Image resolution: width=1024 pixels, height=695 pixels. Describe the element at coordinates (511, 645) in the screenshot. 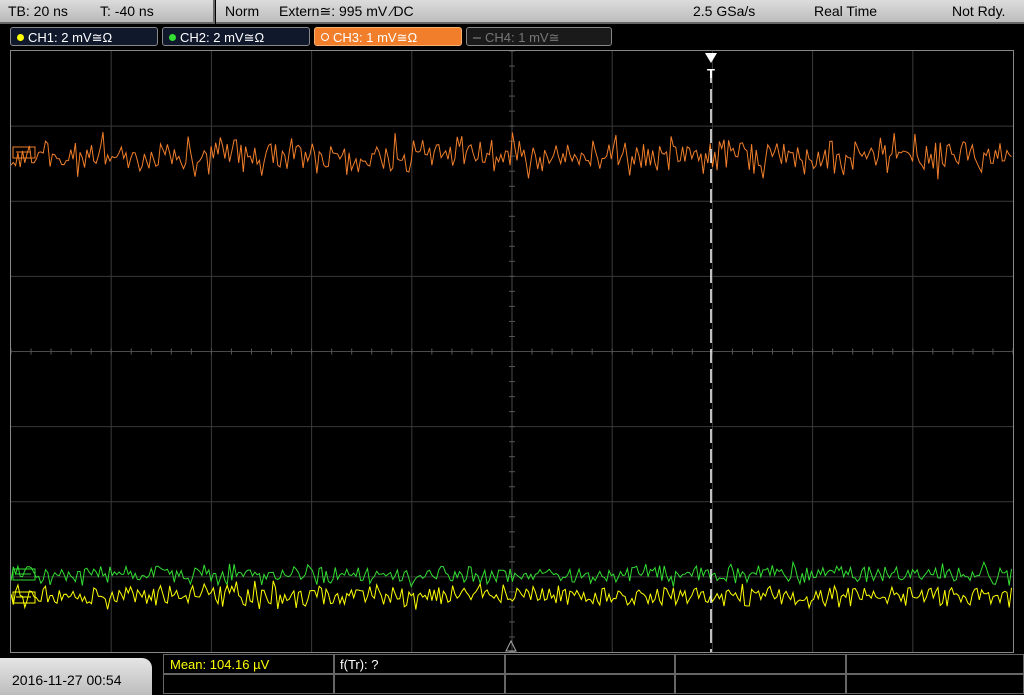

I see `horizontal-reference-icon` at that location.